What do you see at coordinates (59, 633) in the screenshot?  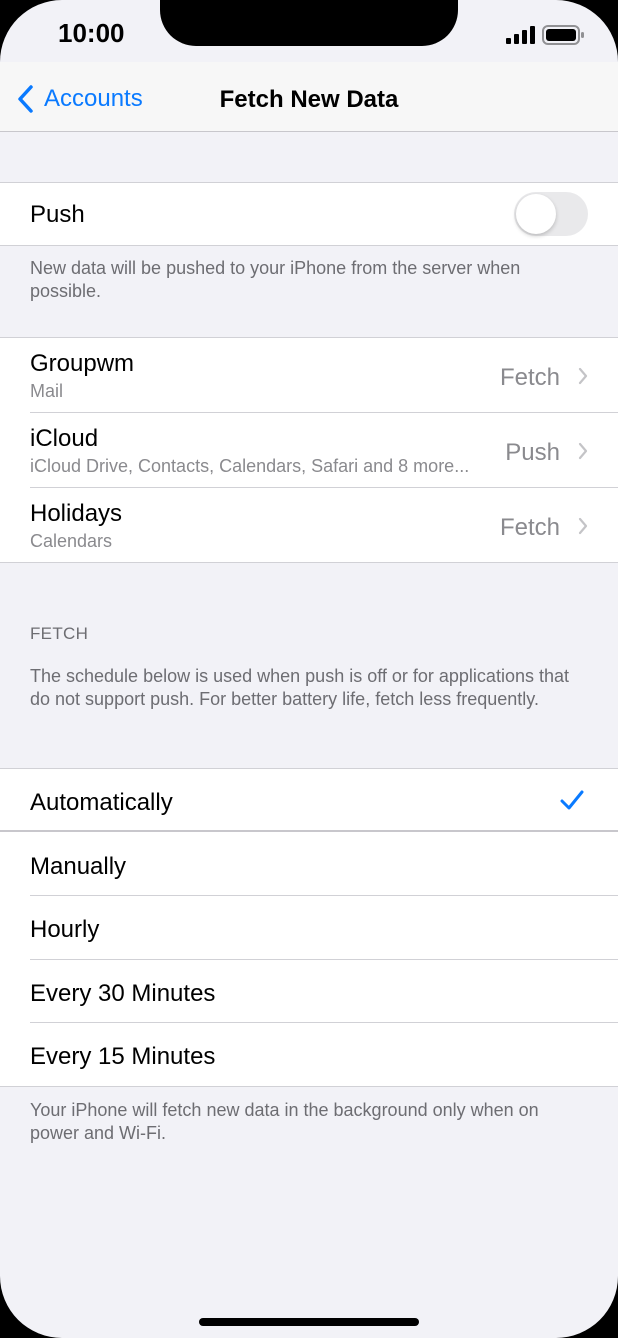 I see `fetch-section-header: FETCH` at bounding box center [59, 633].